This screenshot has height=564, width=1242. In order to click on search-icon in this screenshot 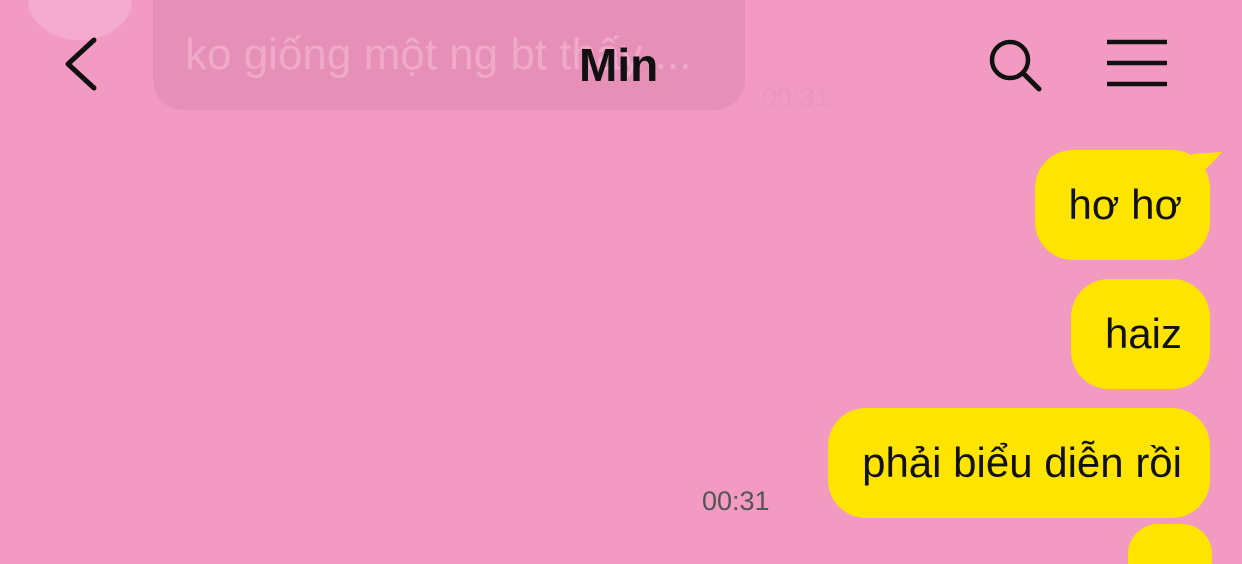, I will do `click(1015, 65)`.